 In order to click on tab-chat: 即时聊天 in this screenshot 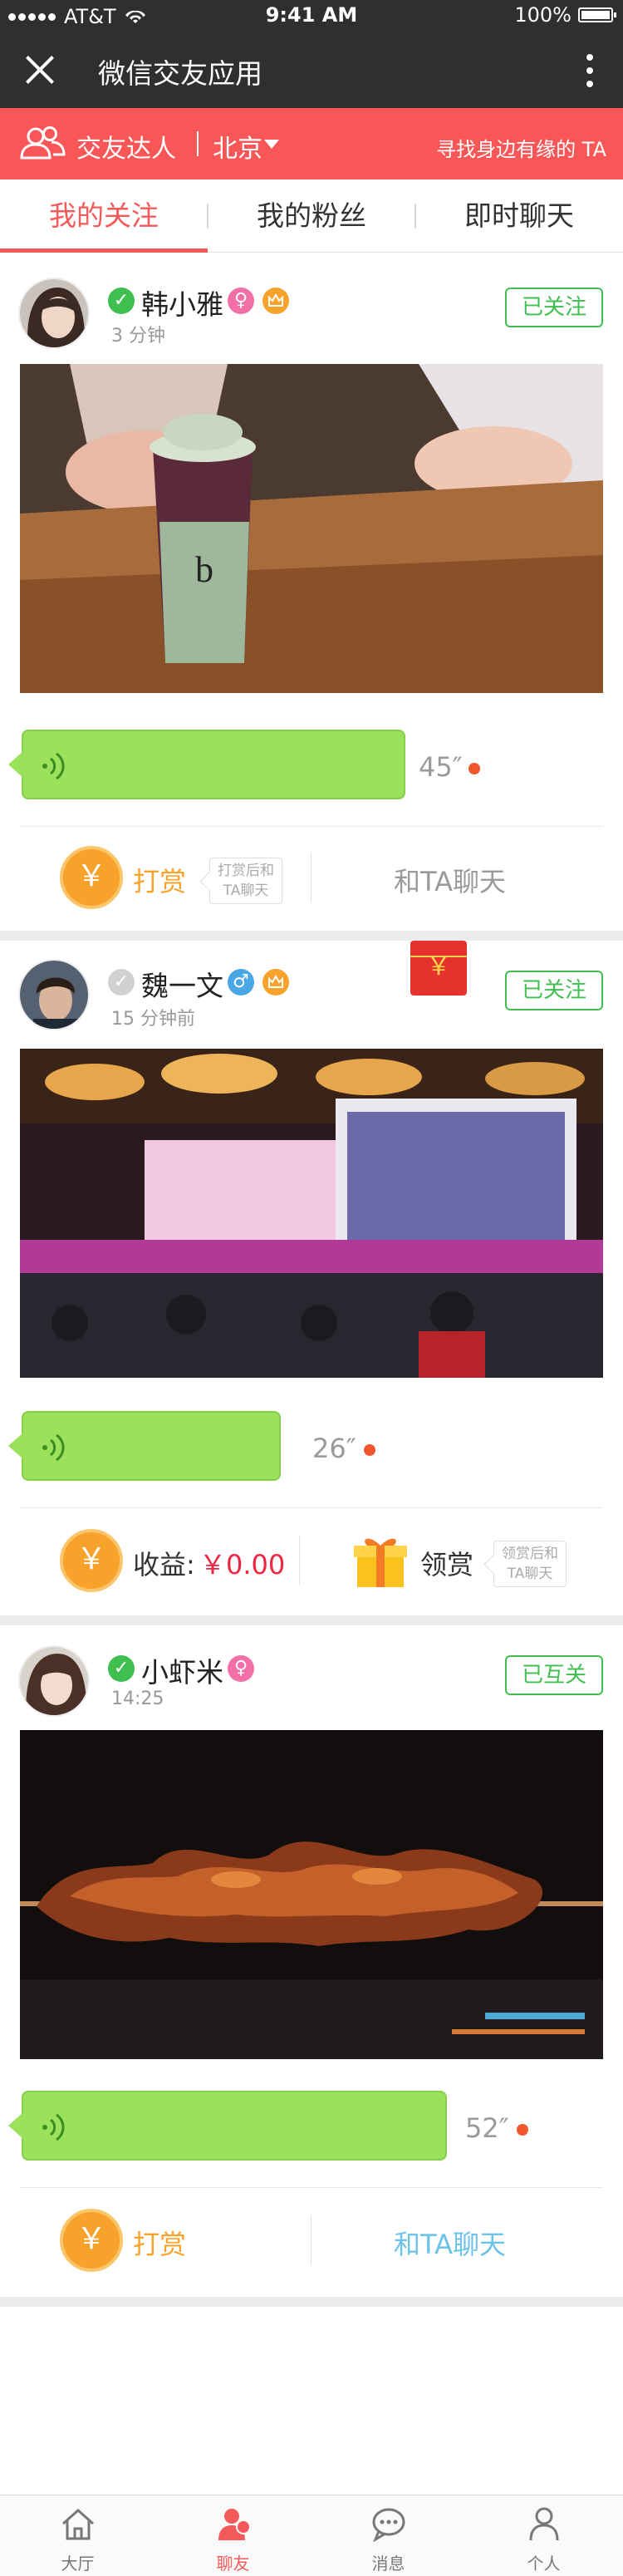, I will do `click(519, 216)`.